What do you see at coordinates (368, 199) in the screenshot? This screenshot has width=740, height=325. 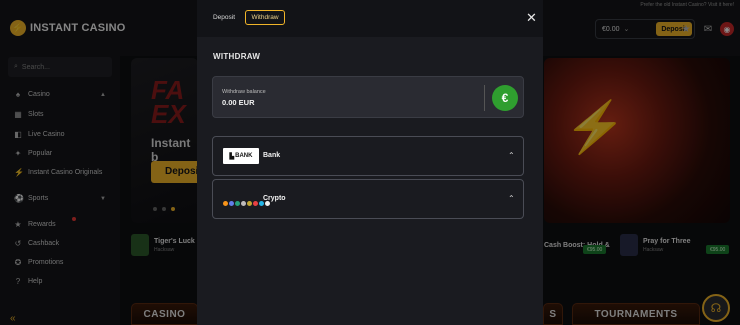 I see `method-crypto: Crypto ⌃` at bounding box center [368, 199].